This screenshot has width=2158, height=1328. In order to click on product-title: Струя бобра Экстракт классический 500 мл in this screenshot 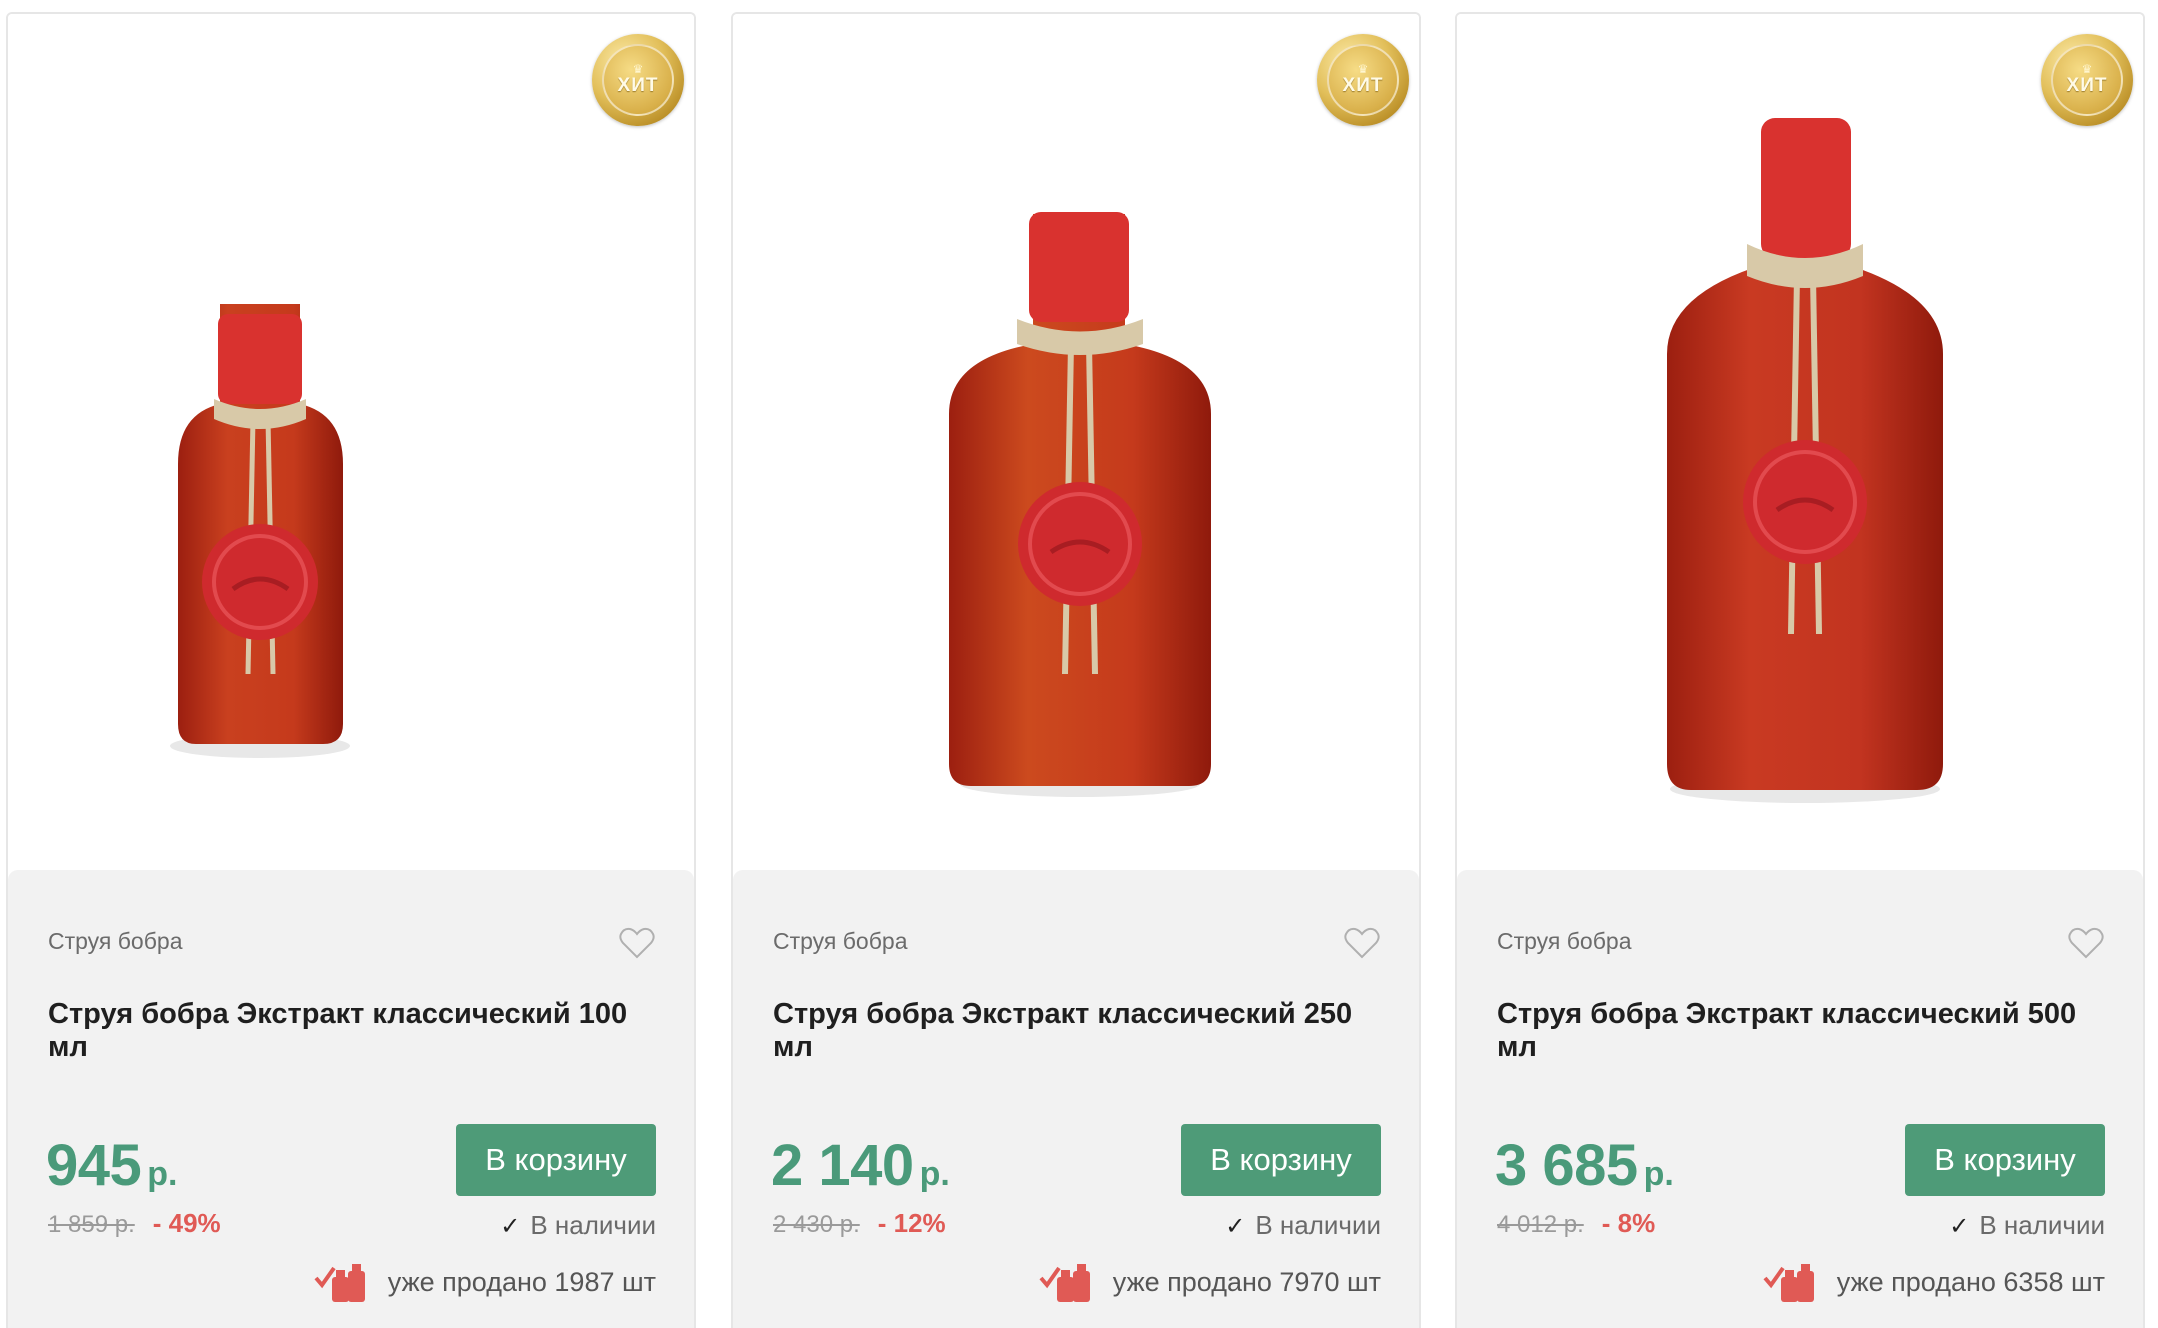, I will do `click(1807, 1031)`.